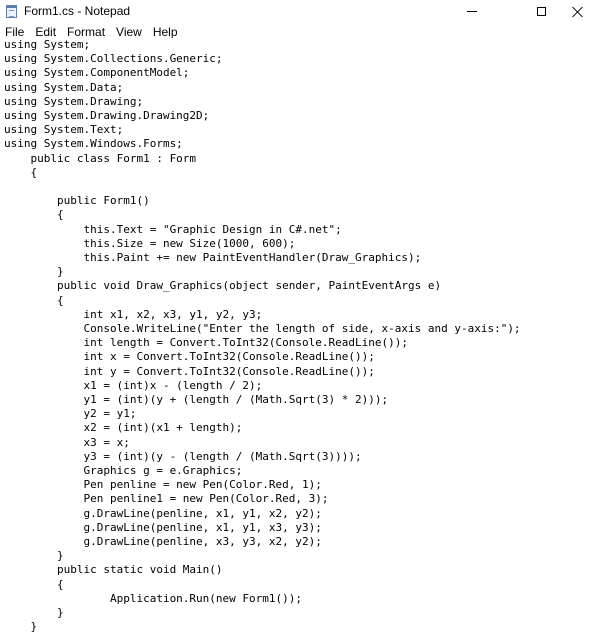 The image size is (589, 640). What do you see at coordinates (100, 158) in the screenshot?
I see `code-line: public class Form1 : Form` at bounding box center [100, 158].